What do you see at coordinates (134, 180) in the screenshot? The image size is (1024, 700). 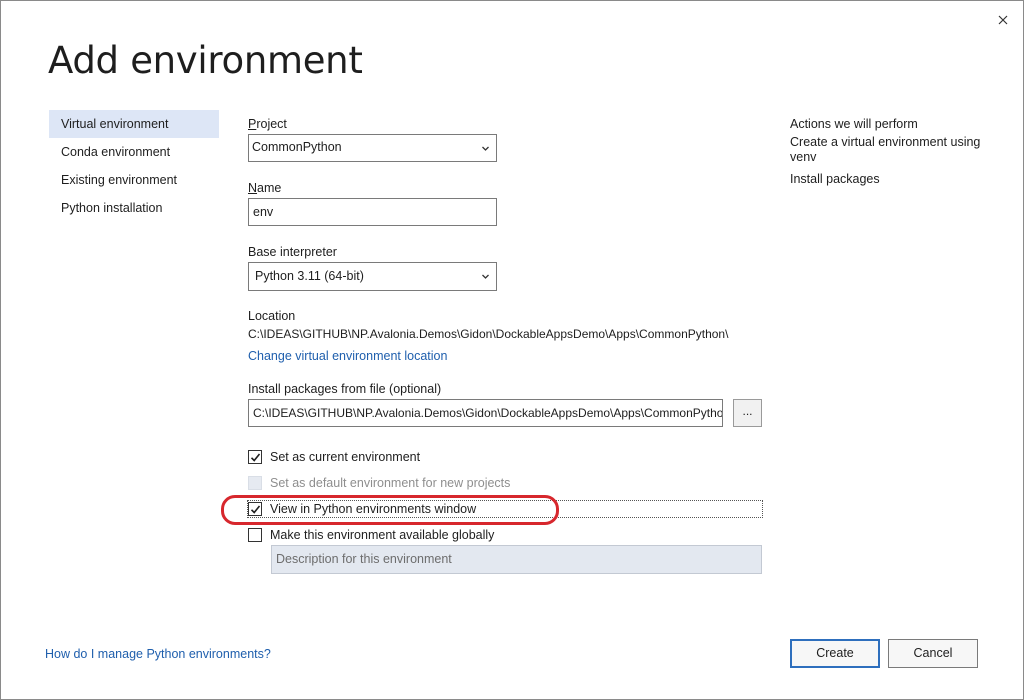 I see `nav-item-existing-environment: Existing environment` at bounding box center [134, 180].